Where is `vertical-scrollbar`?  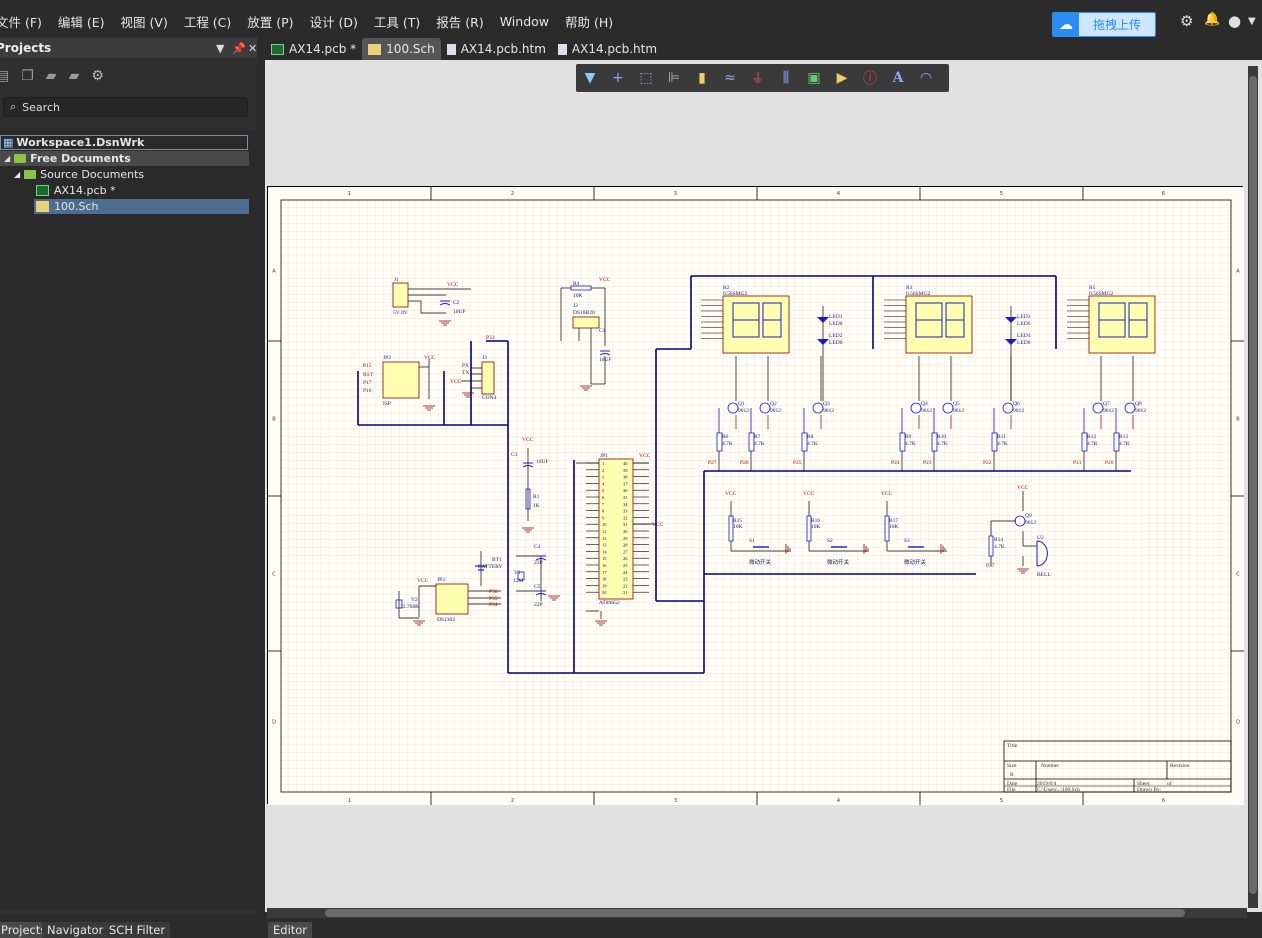 vertical-scrollbar is located at coordinates (1253, 487).